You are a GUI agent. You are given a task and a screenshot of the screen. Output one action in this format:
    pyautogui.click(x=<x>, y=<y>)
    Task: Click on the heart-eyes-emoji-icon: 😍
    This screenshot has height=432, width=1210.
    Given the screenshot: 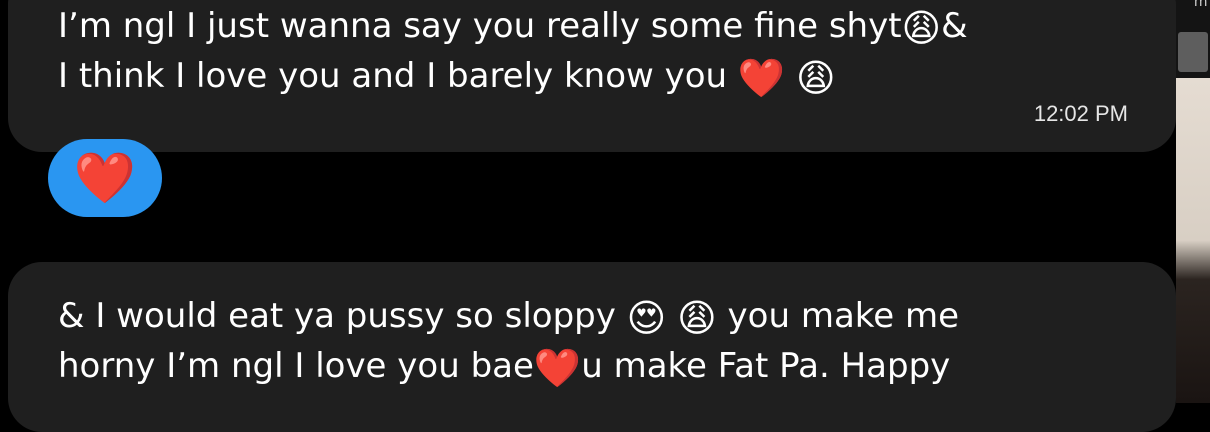 What is the action you would take?
    pyautogui.click(x=646, y=318)
    